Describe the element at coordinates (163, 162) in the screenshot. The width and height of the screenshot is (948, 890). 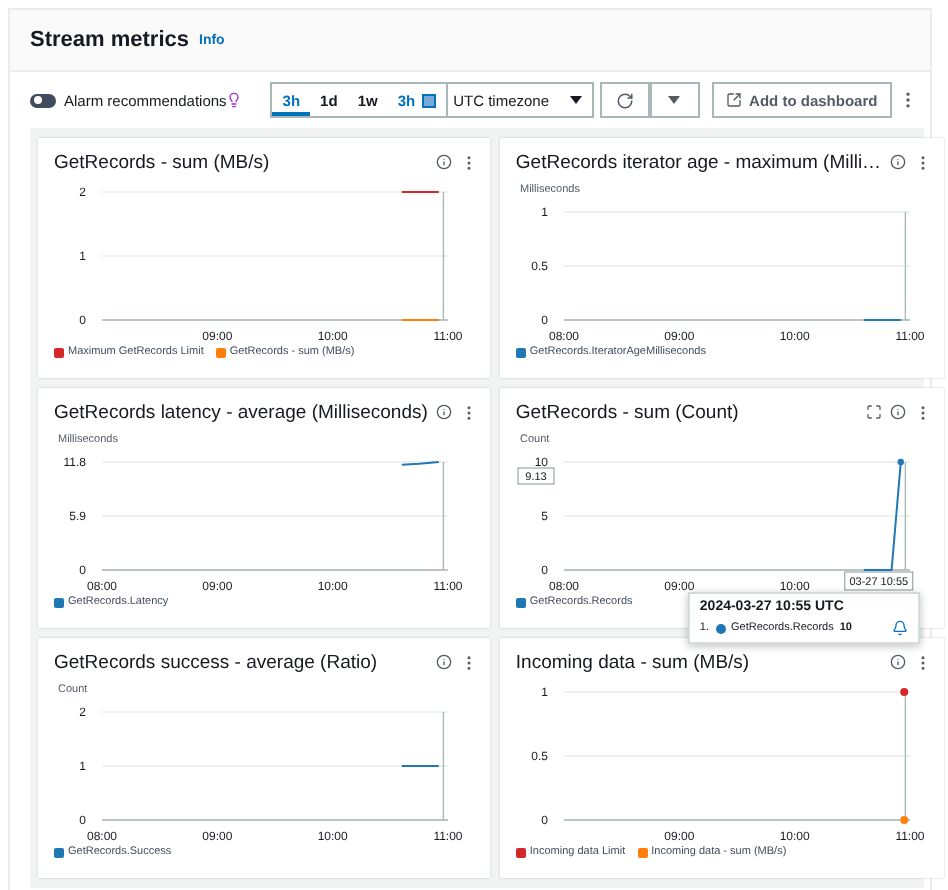
I see `widget-title: GetRecords - sum (MB/s)` at that location.